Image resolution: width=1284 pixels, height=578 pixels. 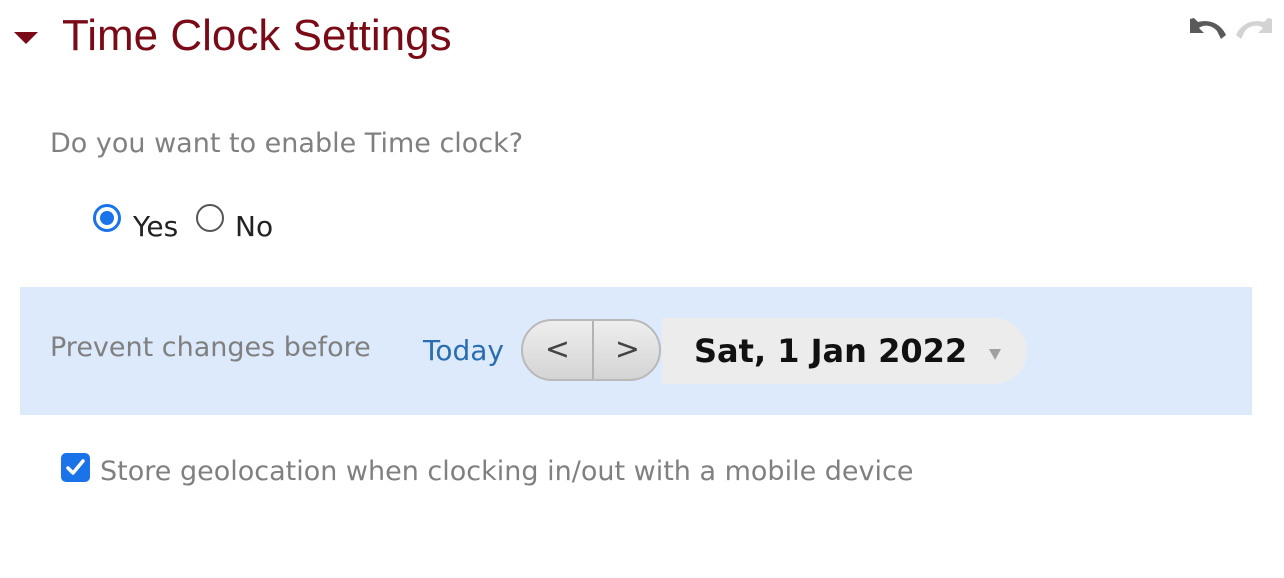 I want to click on date-select: Sat, 1 Jan 2022, so click(x=844, y=351).